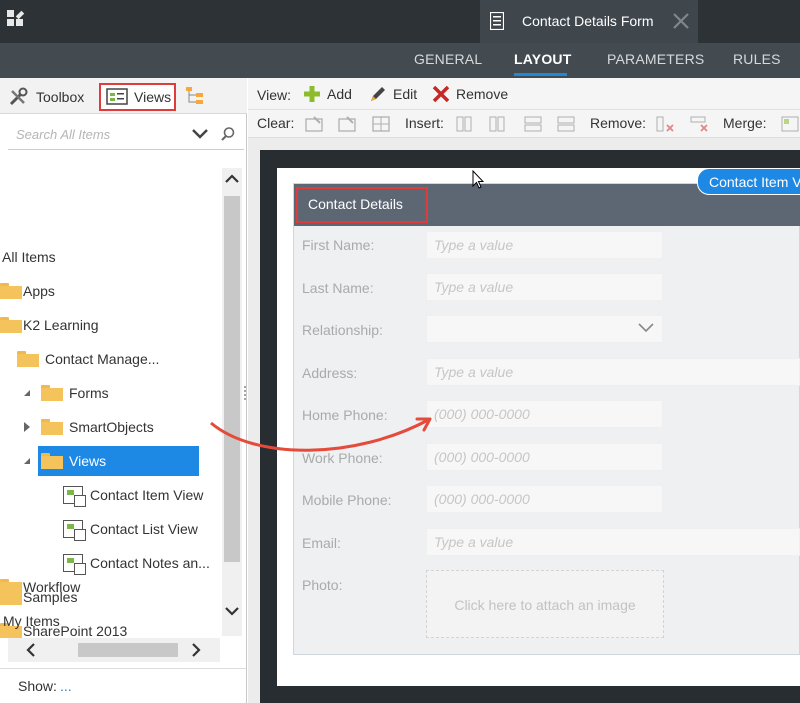 The image size is (800, 703). Describe the element at coordinates (31, 650) in the screenshot. I see `scroll-left-icon` at that location.